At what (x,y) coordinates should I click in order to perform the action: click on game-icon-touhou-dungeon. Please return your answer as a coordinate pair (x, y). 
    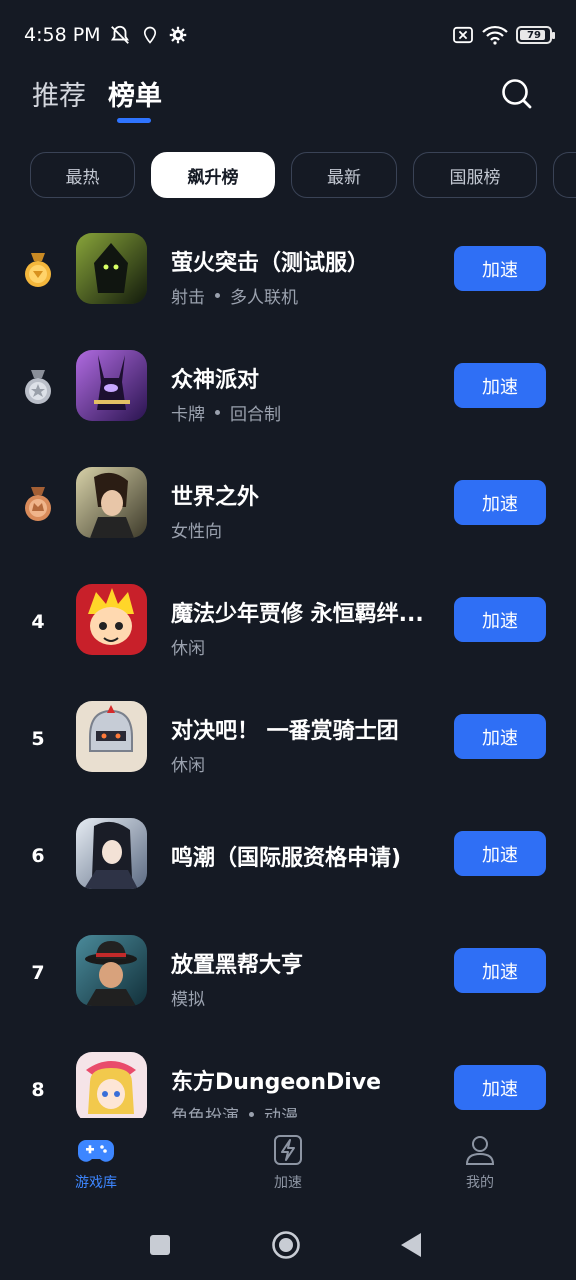
    Looking at the image, I should click on (111, 1085).